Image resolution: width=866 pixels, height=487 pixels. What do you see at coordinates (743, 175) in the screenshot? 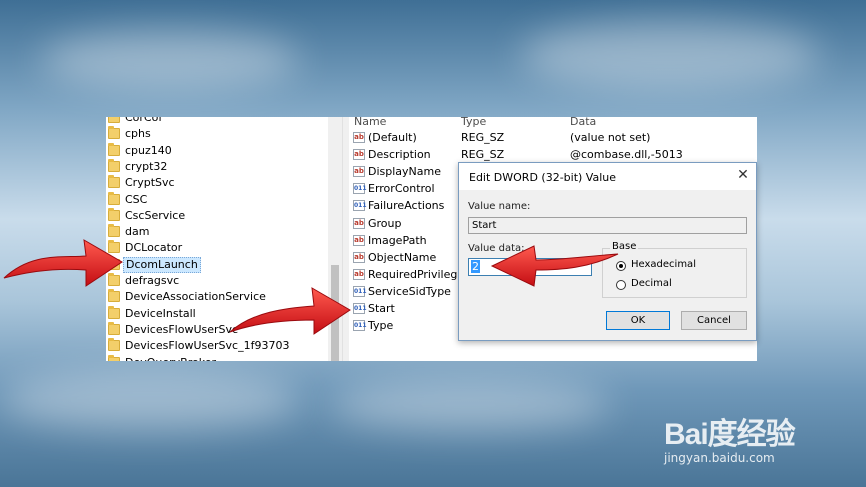
I see `close-icon: ✕` at bounding box center [743, 175].